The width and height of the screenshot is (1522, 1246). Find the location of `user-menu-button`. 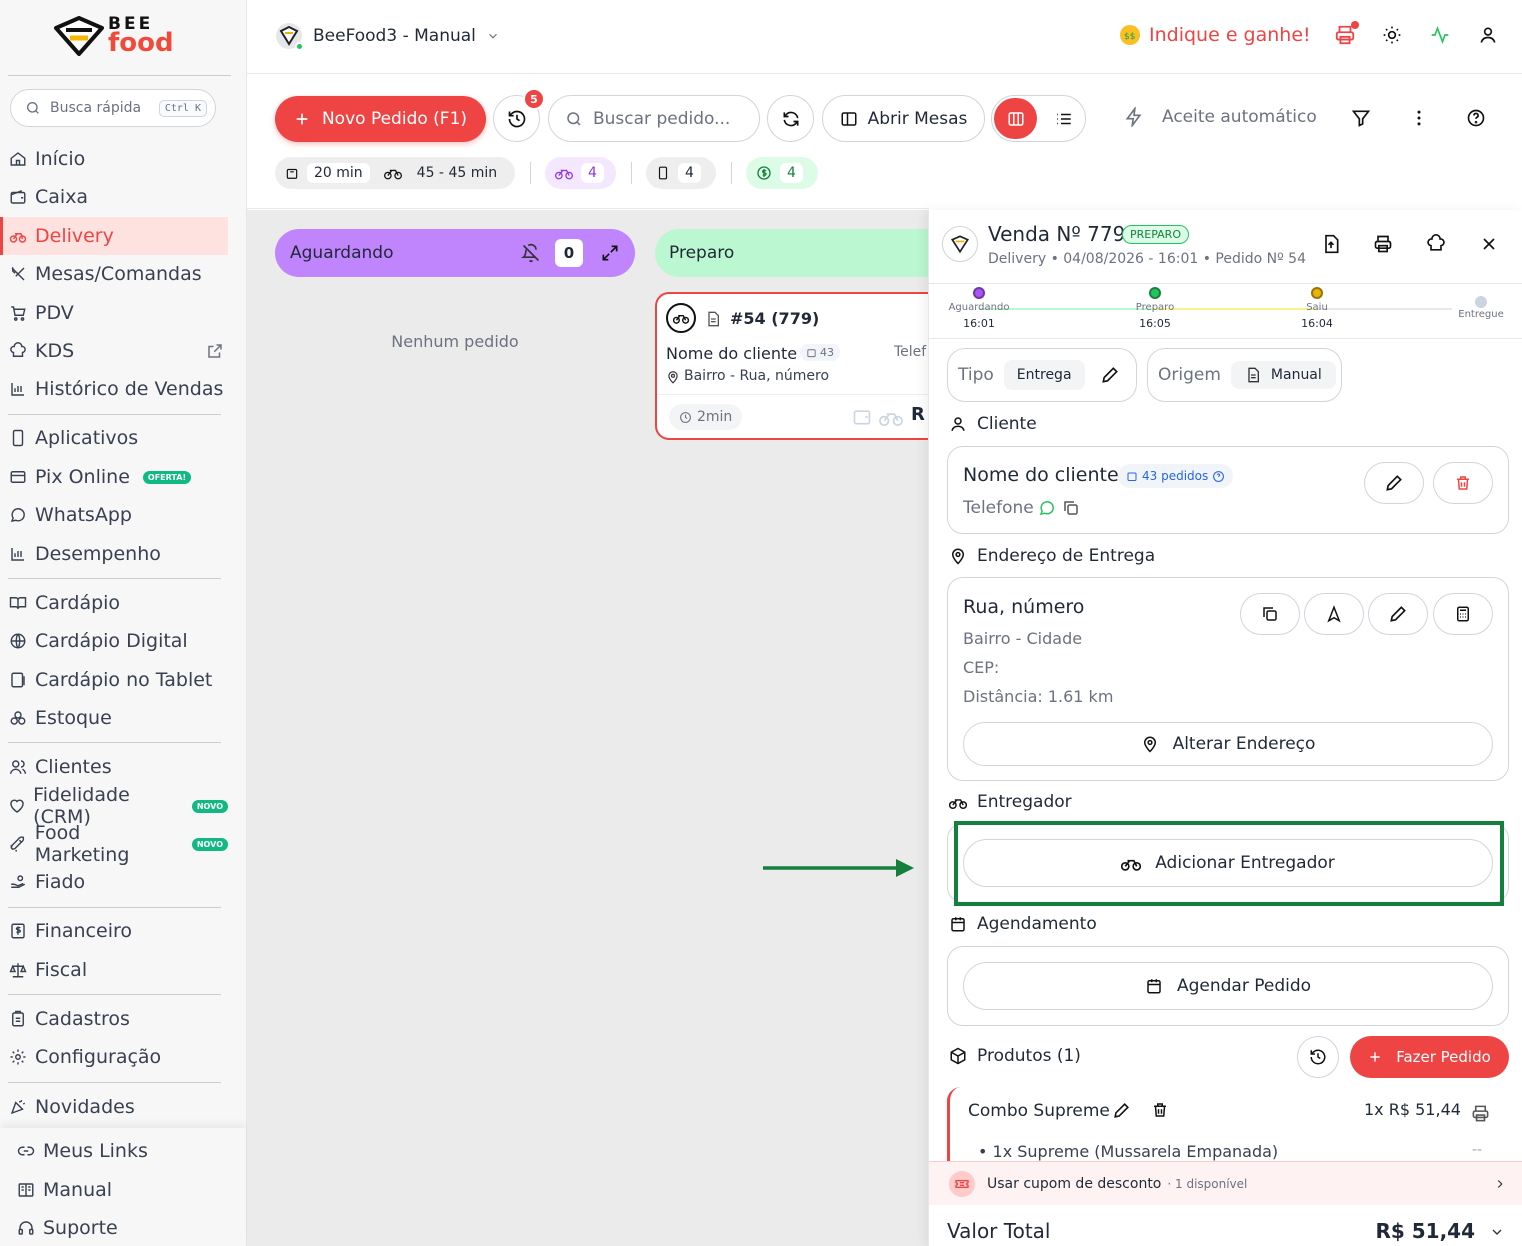

user-menu-button is located at coordinates (1488, 35).